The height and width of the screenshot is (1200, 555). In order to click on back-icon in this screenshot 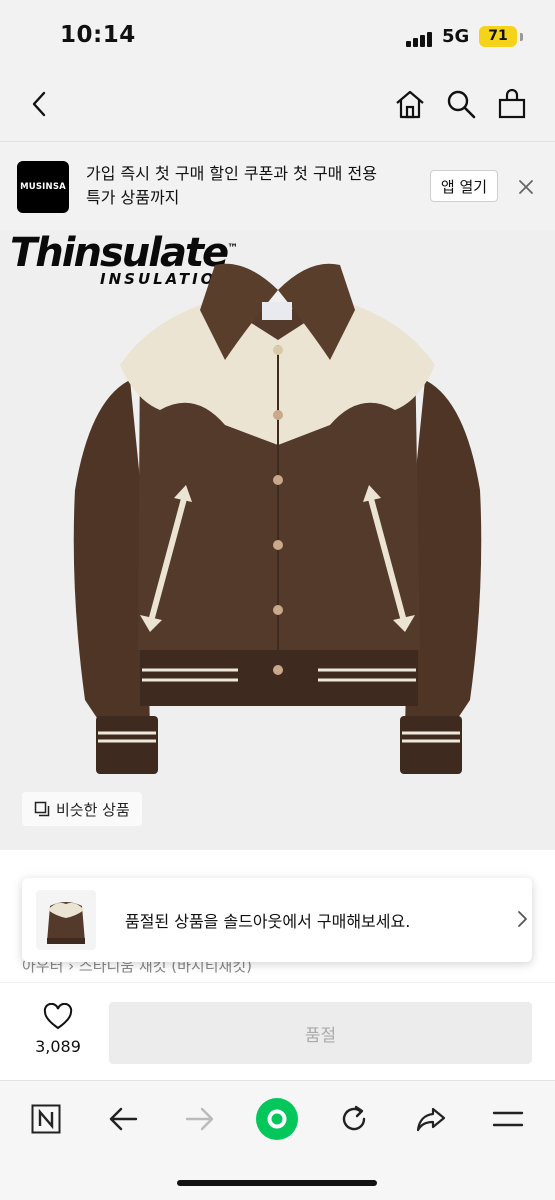, I will do `click(39, 104)`.